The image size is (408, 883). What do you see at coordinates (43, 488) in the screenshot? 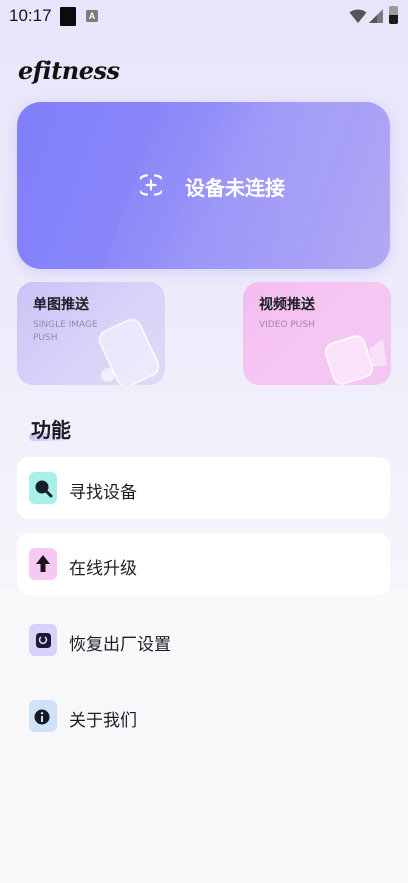
I see `search-device-icon` at bounding box center [43, 488].